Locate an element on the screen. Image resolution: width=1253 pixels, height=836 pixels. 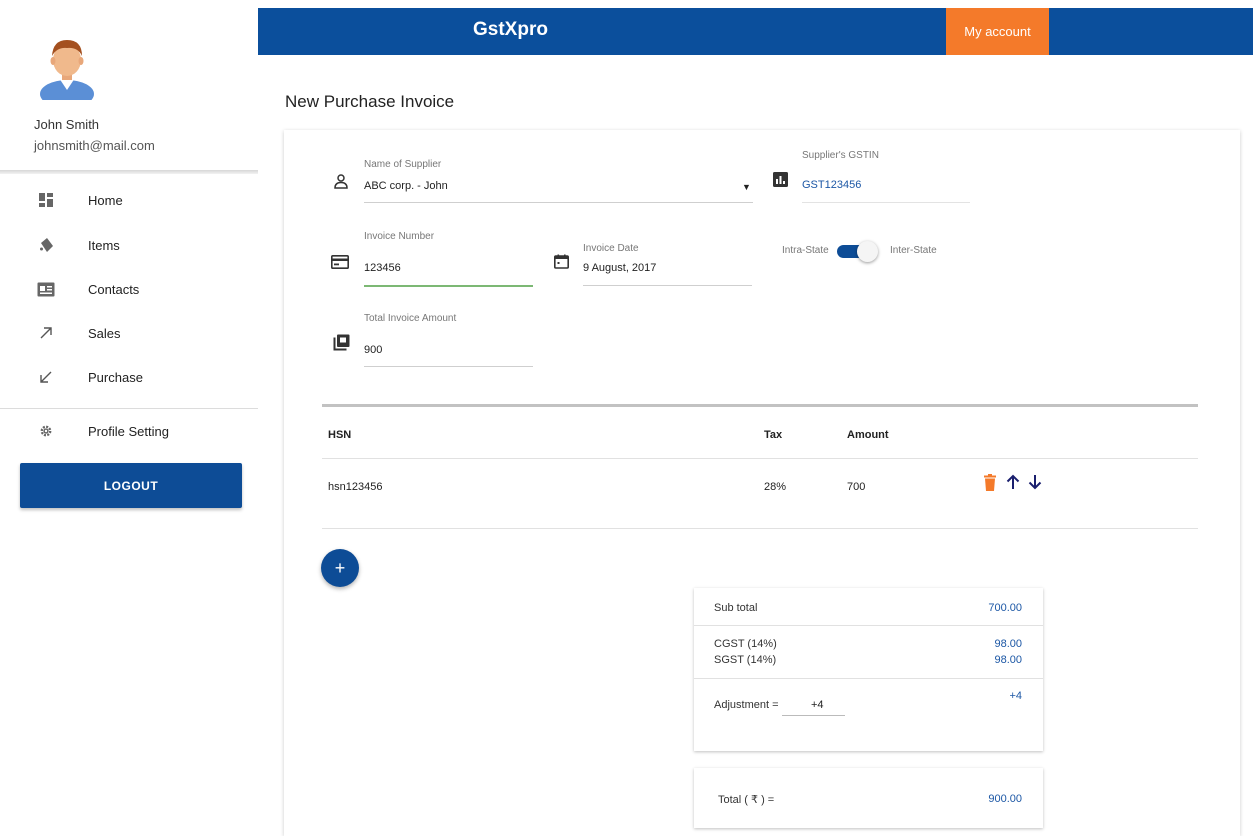
user-name: John Smith is located at coordinates (67, 124).